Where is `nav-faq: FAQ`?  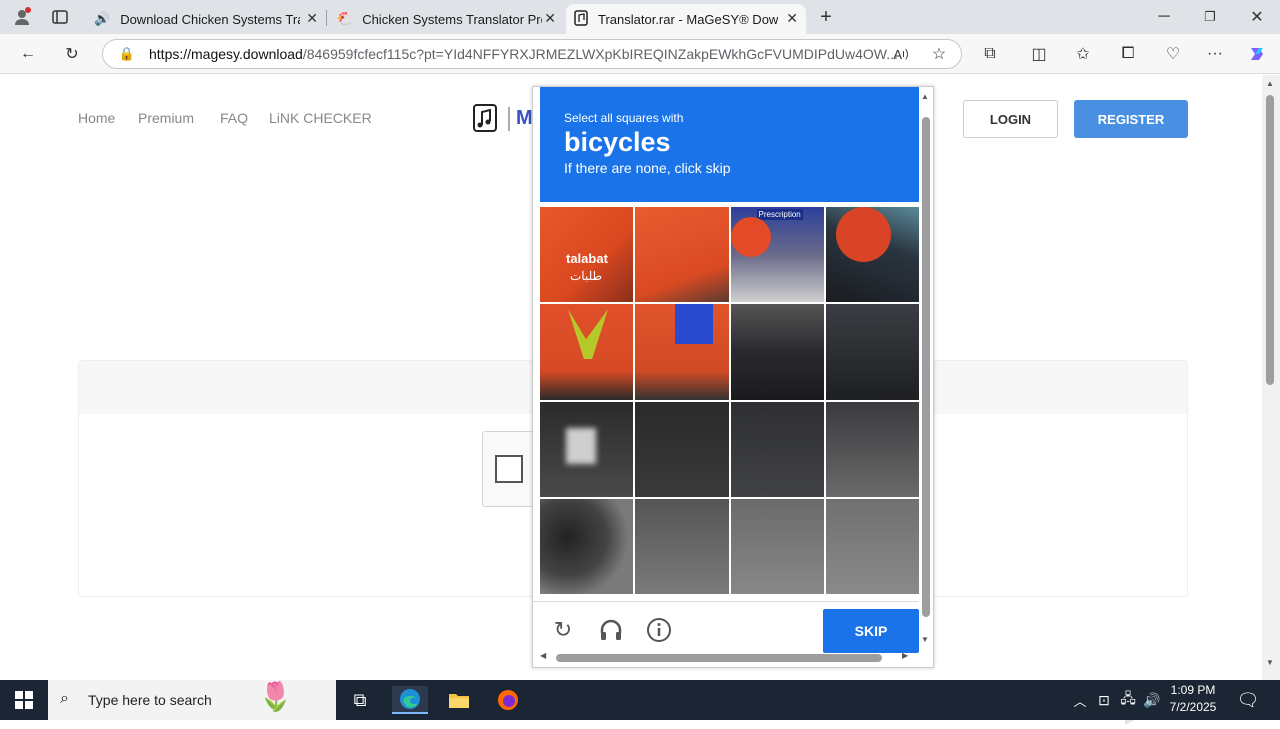 nav-faq: FAQ is located at coordinates (234, 118).